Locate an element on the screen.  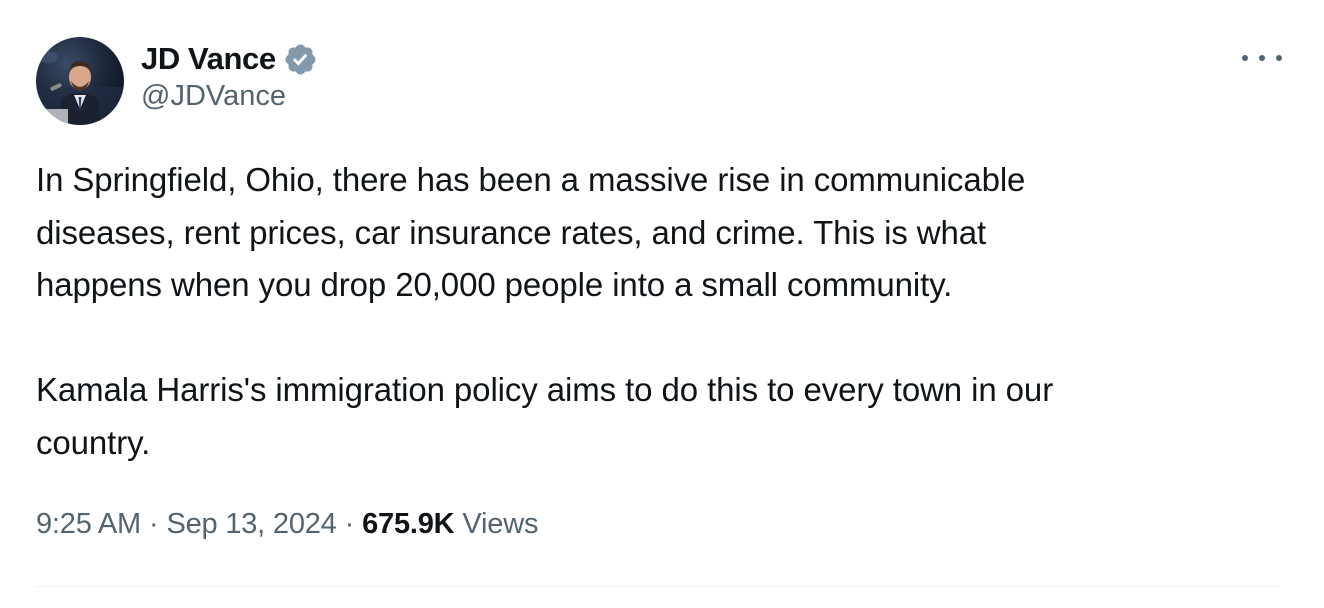
author-identity: JD Vance @JDVance is located at coordinates (229, 75).